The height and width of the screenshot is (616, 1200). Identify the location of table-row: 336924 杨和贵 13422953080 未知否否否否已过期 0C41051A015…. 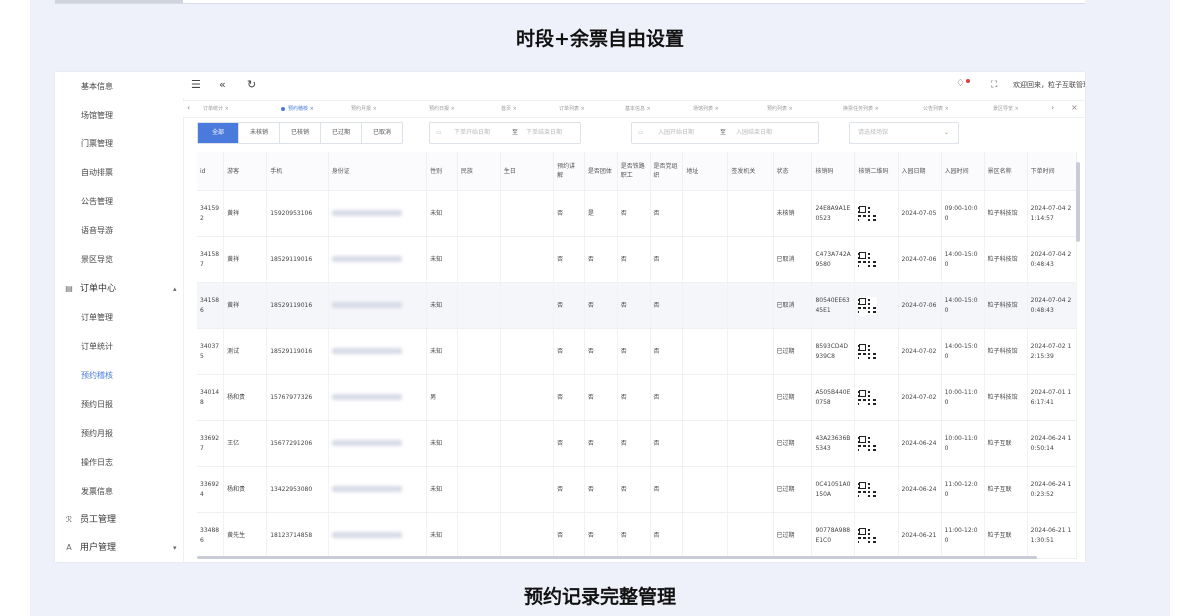
(637, 489).